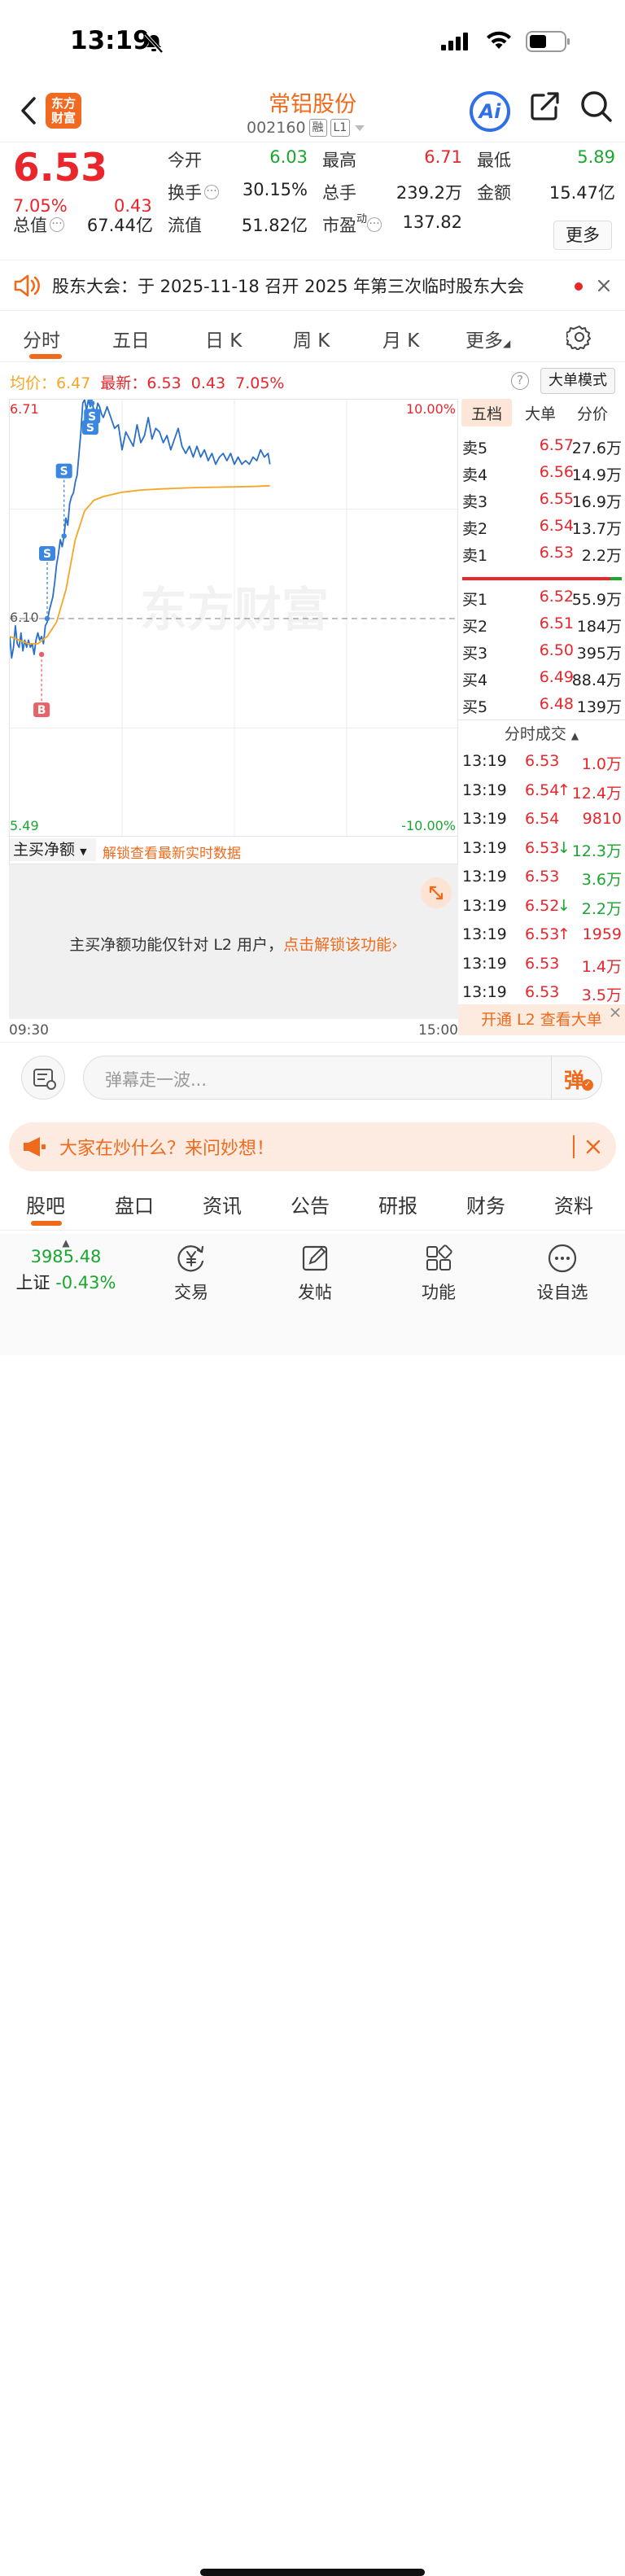 The image size is (625, 2576). What do you see at coordinates (41, 710) in the screenshot?
I see `buy-mark-label: B` at bounding box center [41, 710].